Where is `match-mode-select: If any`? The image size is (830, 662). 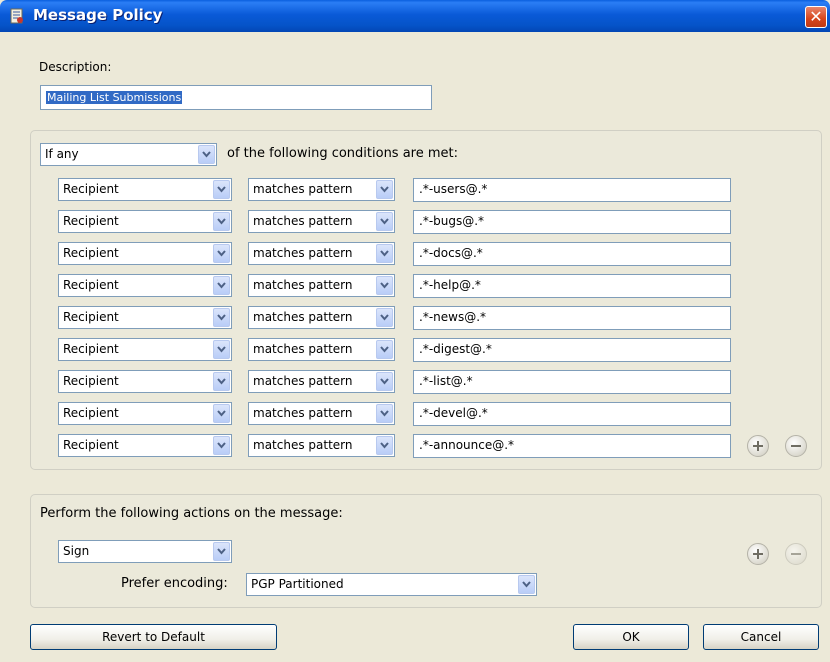
match-mode-select: If any is located at coordinates (128, 154).